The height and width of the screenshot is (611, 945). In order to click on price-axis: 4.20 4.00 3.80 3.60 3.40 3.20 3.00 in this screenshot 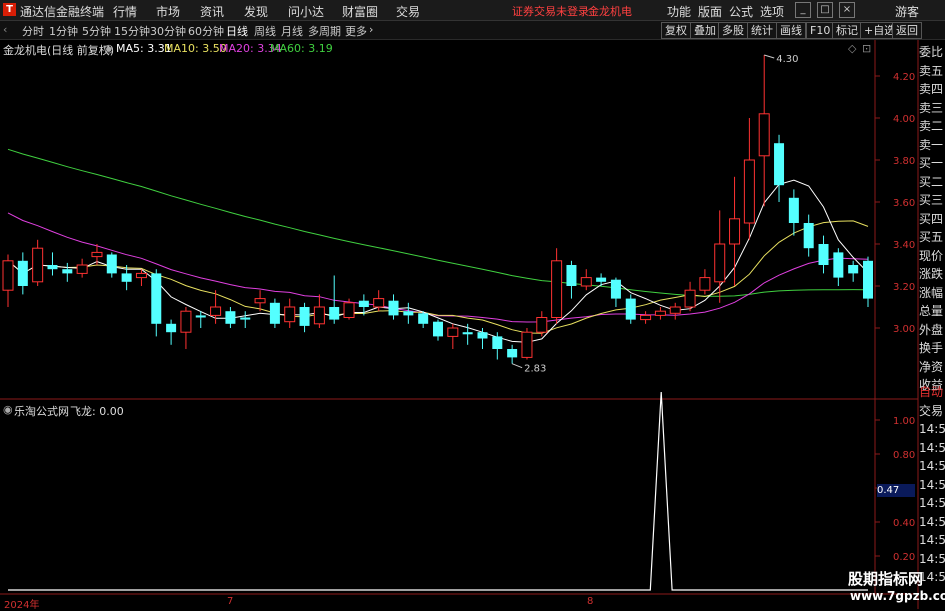, I will do `click(895, 203)`.